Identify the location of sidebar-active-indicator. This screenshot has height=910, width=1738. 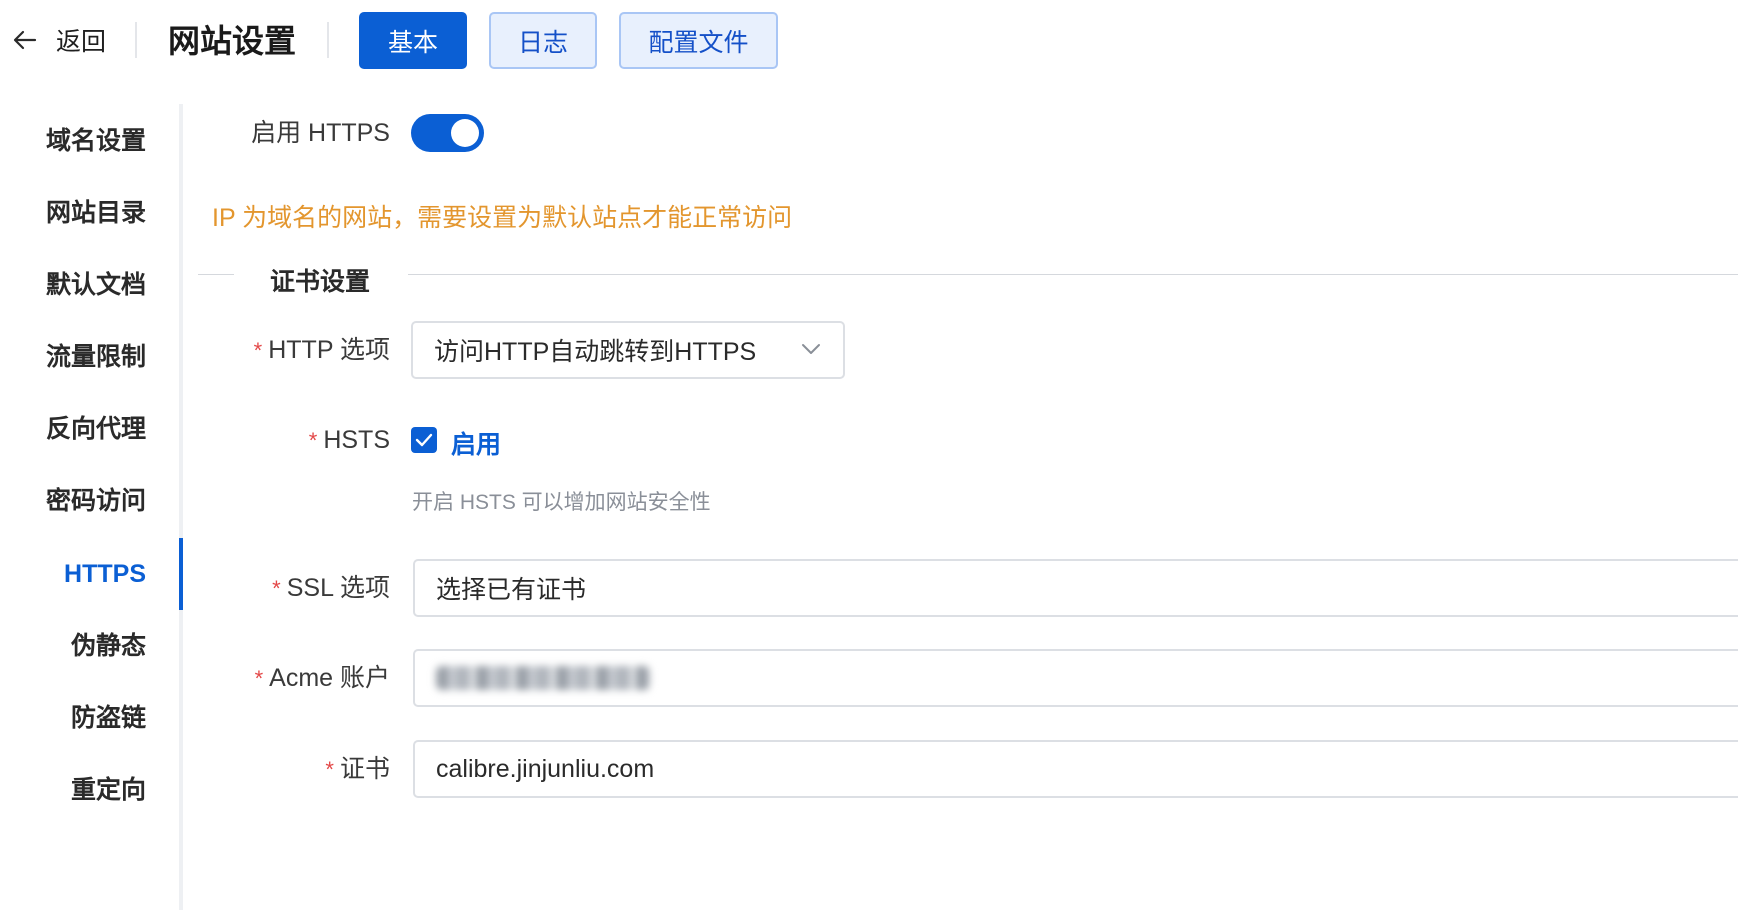
(181, 574).